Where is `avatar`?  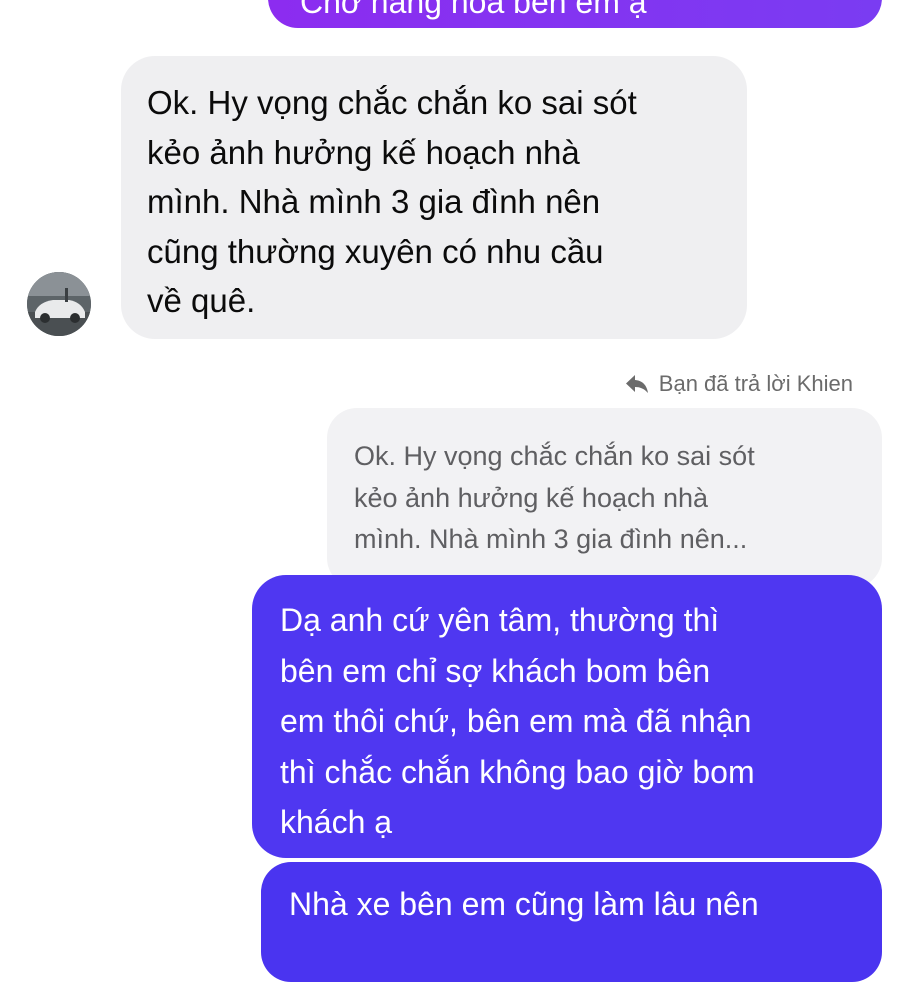 avatar is located at coordinates (59, 304).